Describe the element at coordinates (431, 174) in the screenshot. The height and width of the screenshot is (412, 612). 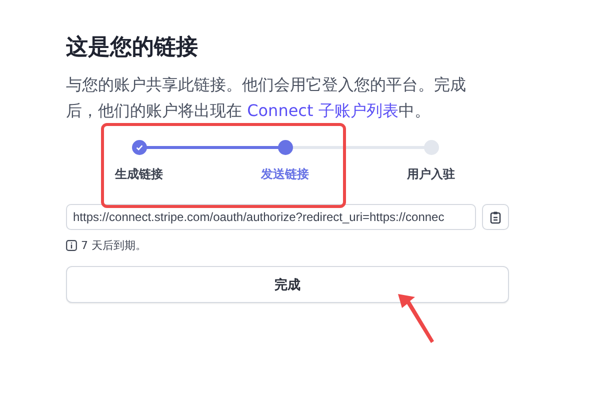
I see `step-label: 用户入驻` at that location.